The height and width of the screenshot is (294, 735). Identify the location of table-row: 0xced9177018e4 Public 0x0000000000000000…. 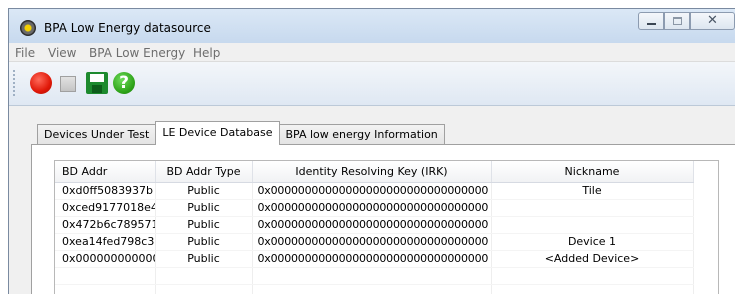
(374, 208).